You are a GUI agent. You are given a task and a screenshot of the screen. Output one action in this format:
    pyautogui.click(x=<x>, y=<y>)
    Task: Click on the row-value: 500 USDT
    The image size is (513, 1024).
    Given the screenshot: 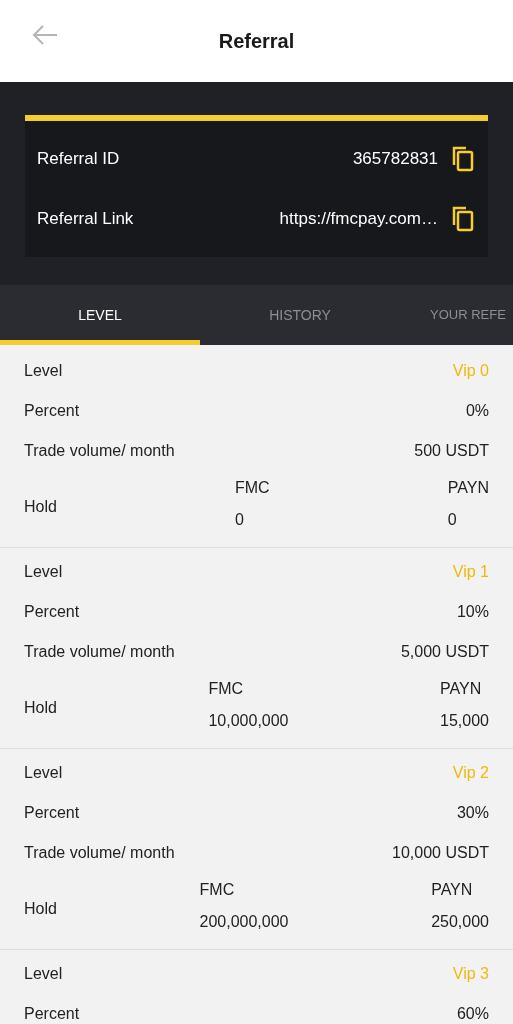 What is the action you would take?
    pyautogui.click(x=451, y=451)
    